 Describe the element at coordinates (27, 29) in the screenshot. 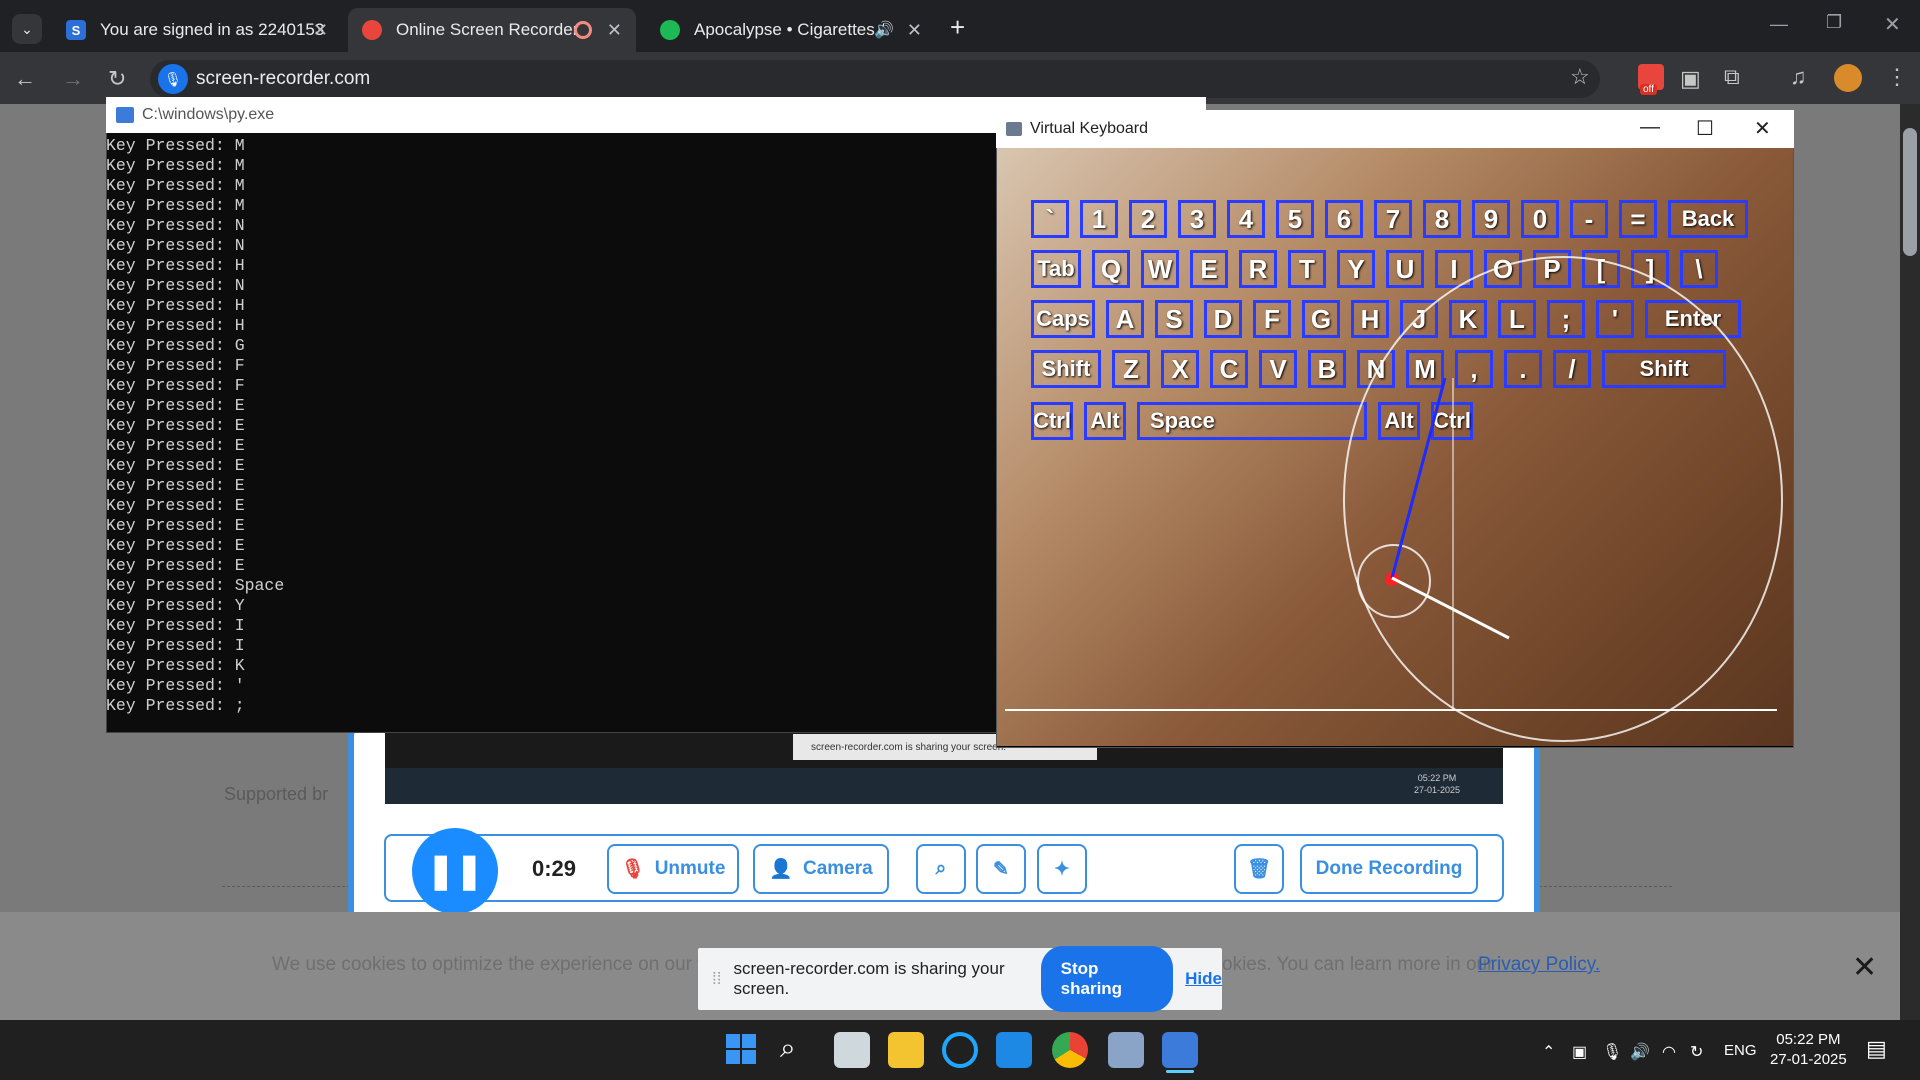

I see `tab-search-icon: ⌄` at that location.